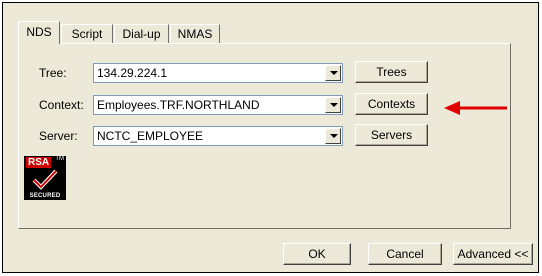 Image resolution: width=542 pixels, height=276 pixels. I want to click on context-label: Context:, so click(61, 105).